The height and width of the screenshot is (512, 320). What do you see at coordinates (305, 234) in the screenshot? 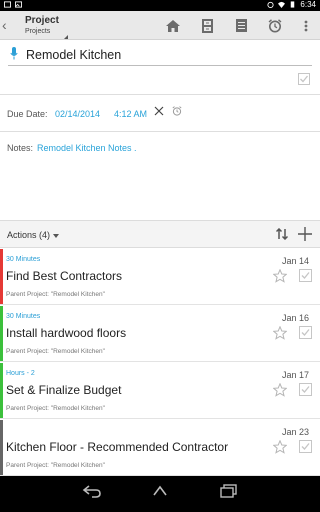
I see `add-icon` at bounding box center [305, 234].